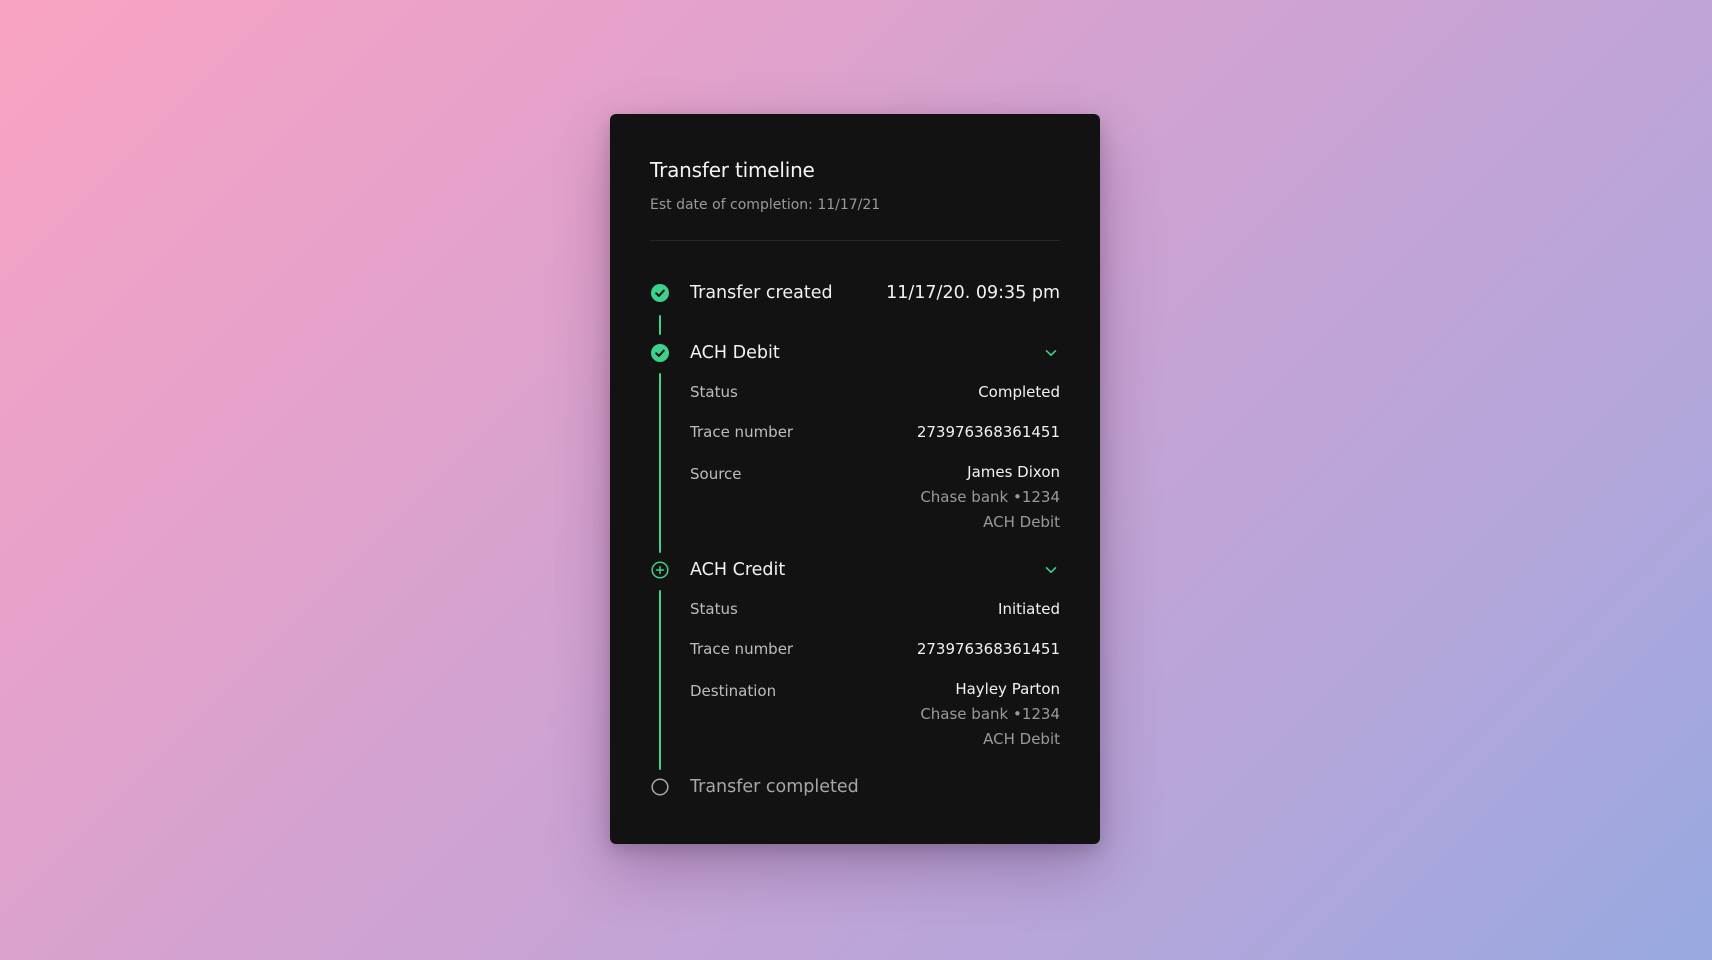  Describe the element at coordinates (855, 240) in the screenshot. I see `divider` at that location.